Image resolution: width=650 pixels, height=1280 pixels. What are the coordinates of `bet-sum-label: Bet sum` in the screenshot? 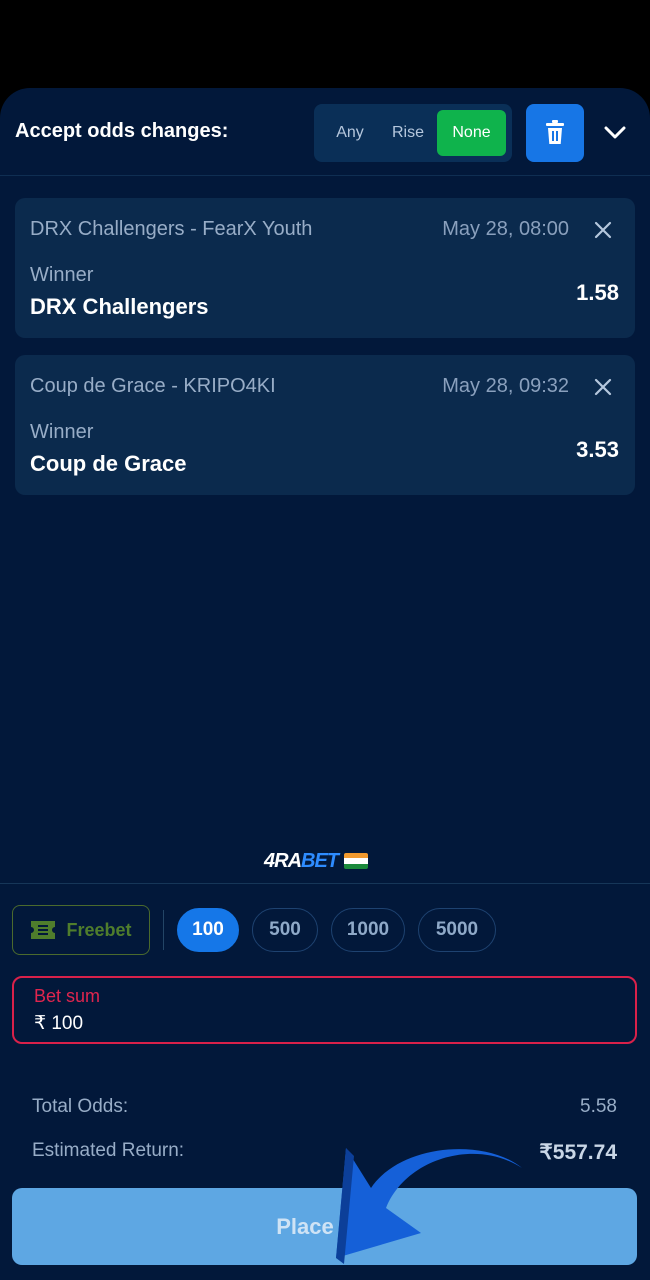 It's located at (67, 996).